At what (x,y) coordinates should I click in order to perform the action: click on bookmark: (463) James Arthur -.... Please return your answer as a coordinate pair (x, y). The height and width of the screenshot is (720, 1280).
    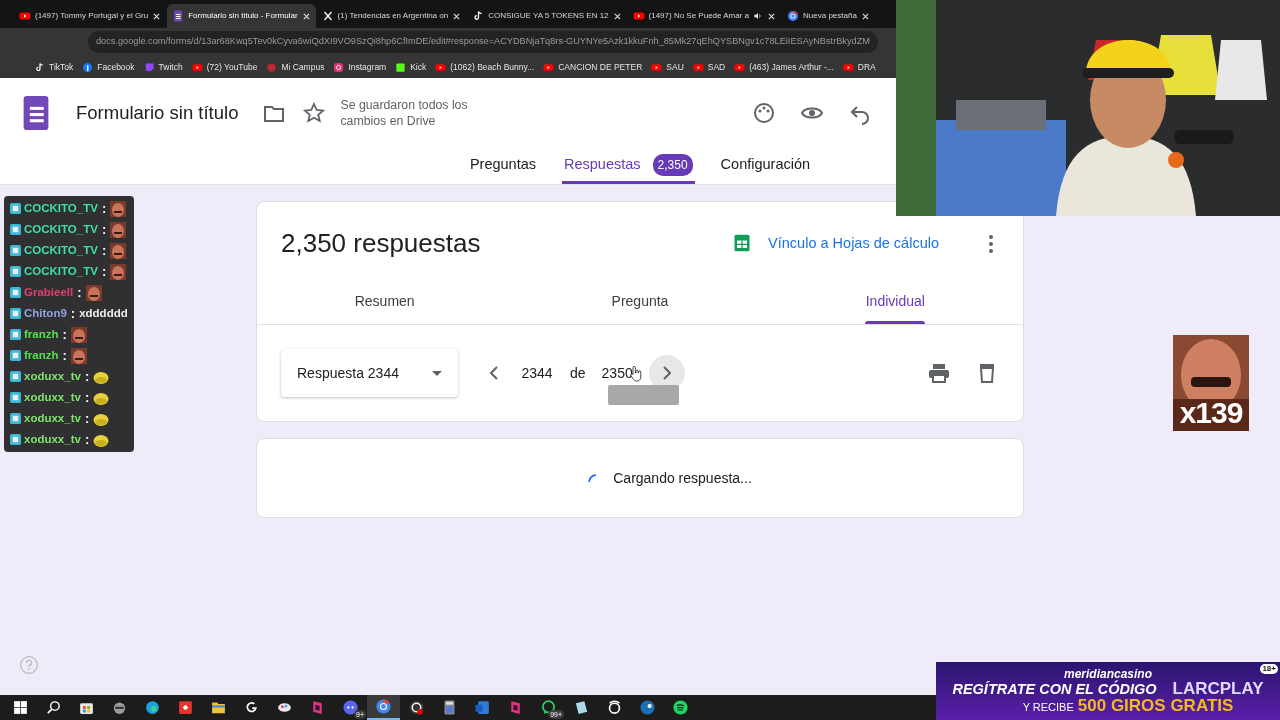
    Looking at the image, I should click on (784, 67).